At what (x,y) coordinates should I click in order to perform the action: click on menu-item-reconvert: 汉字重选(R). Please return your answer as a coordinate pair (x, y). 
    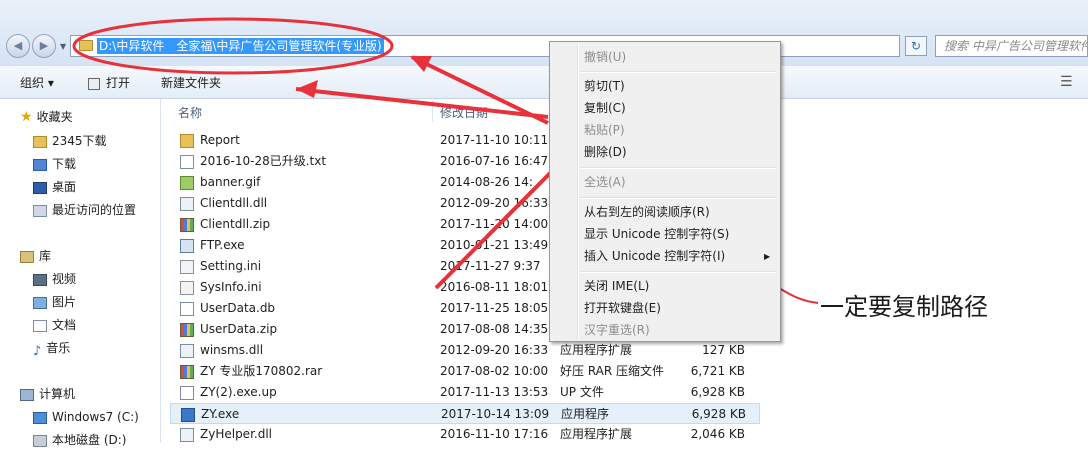
    Looking at the image, I should click on (617, 330).